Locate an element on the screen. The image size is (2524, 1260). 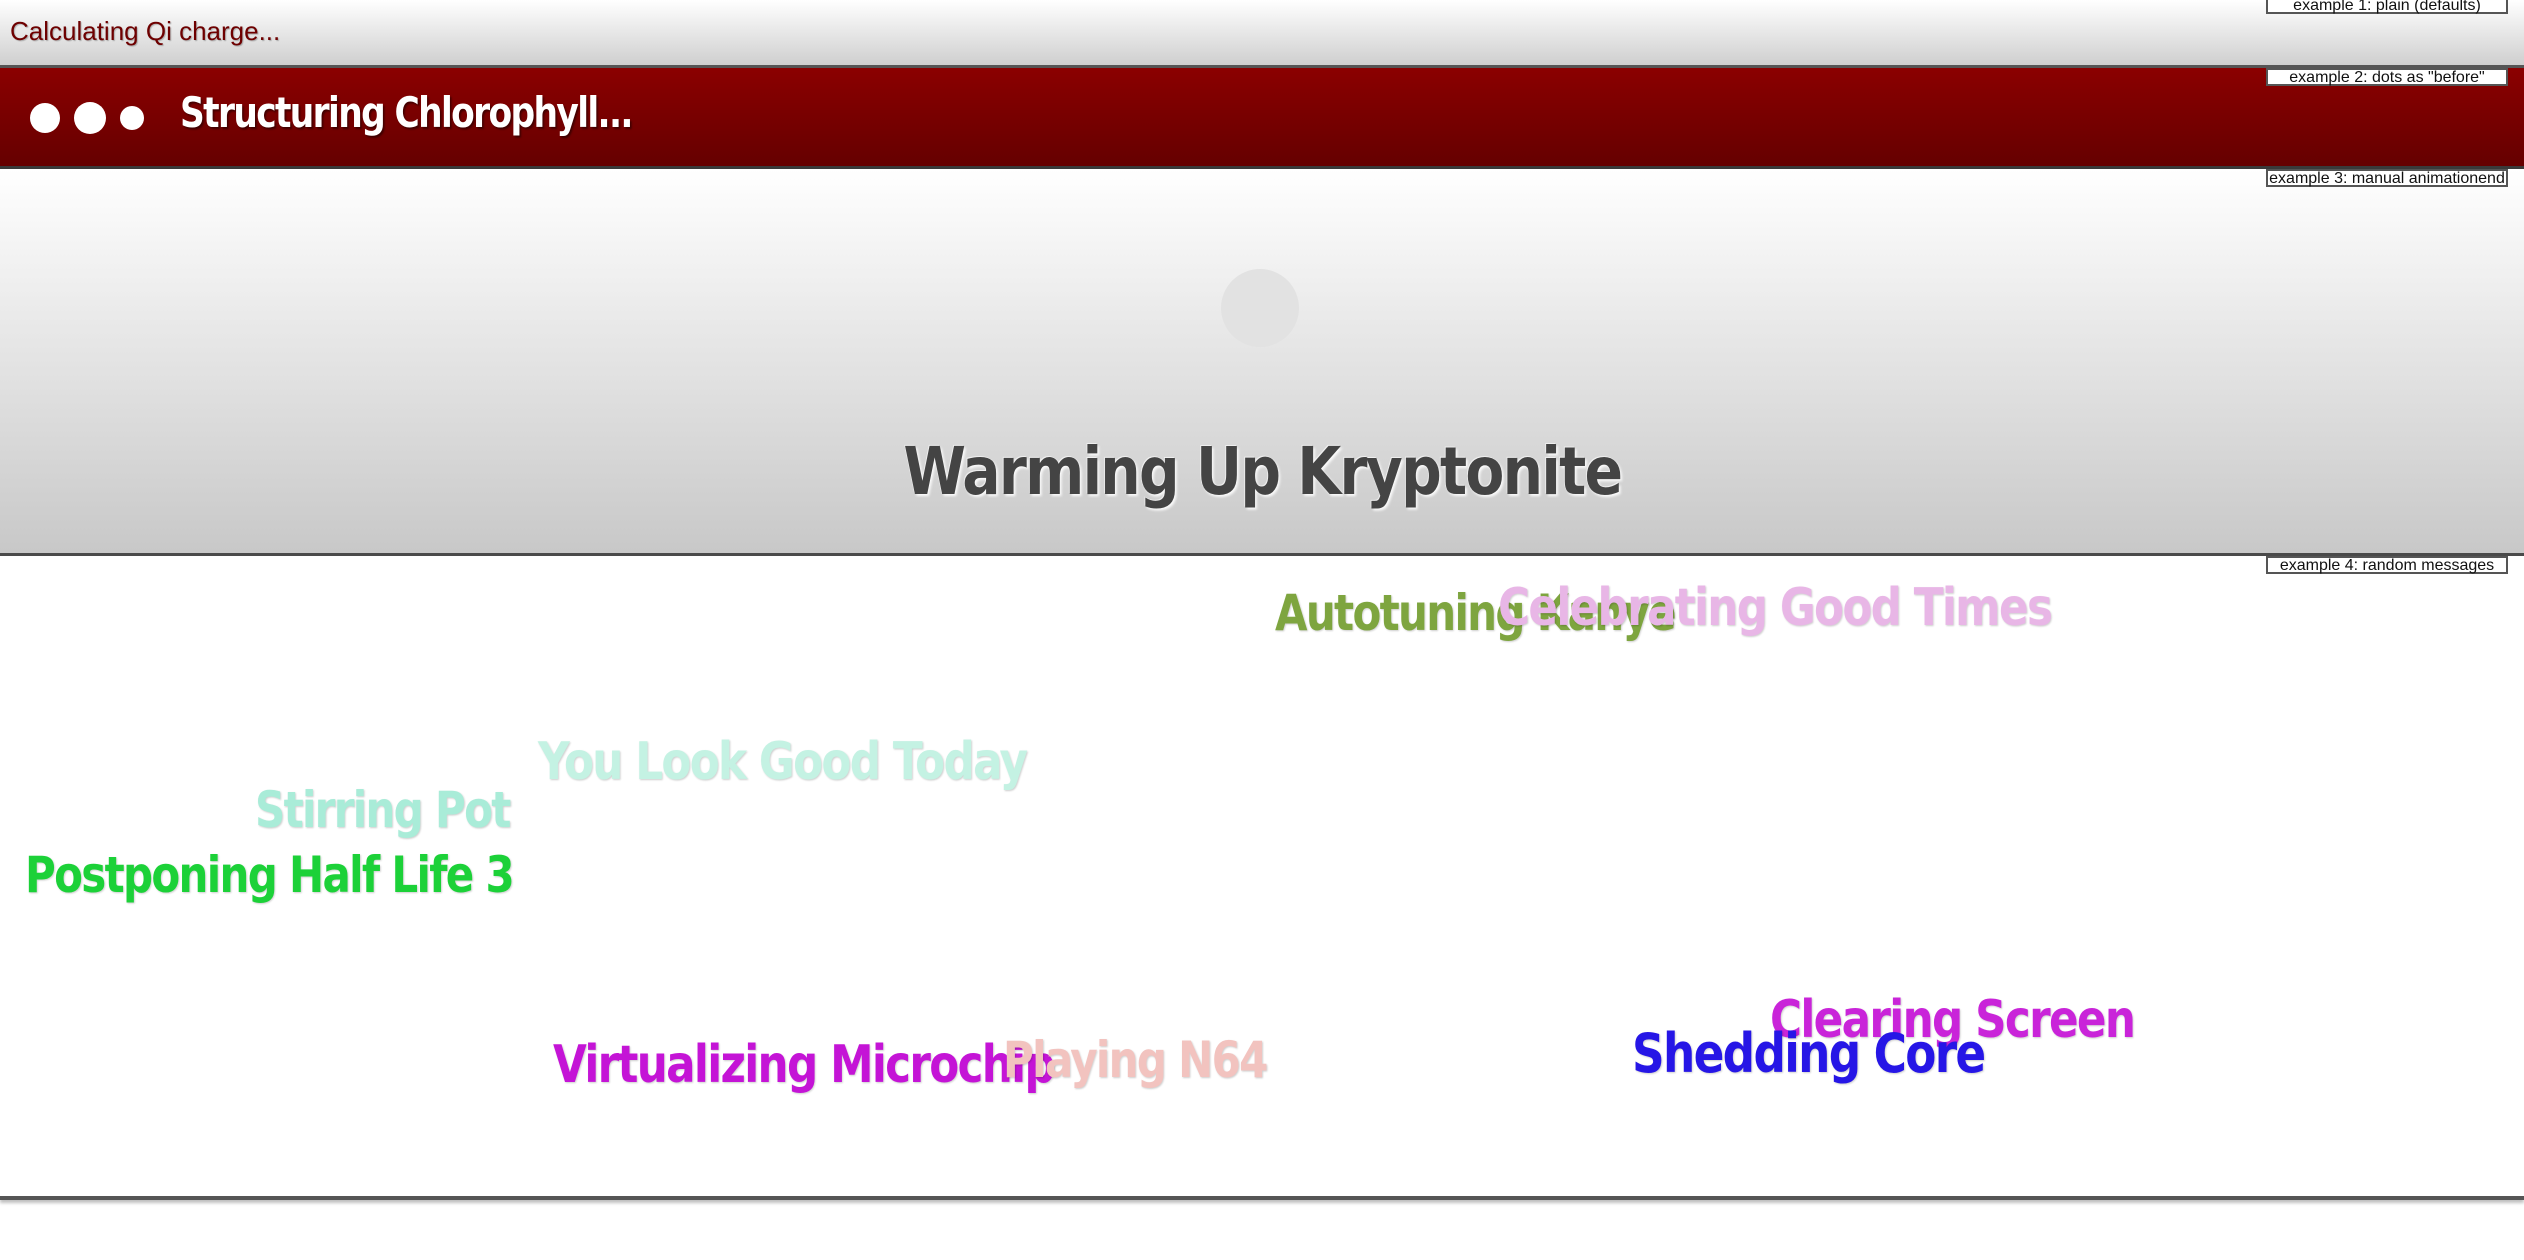
example-4-label: example 4: random messages is located at coordinates (2387, 565).